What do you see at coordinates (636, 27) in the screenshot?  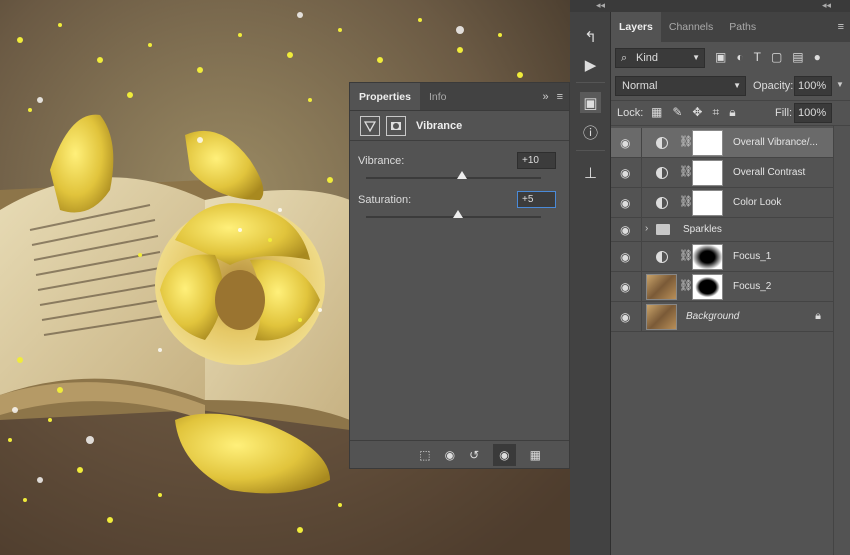 I see `tab-layers: Layers` at bounding box center [636, 27].